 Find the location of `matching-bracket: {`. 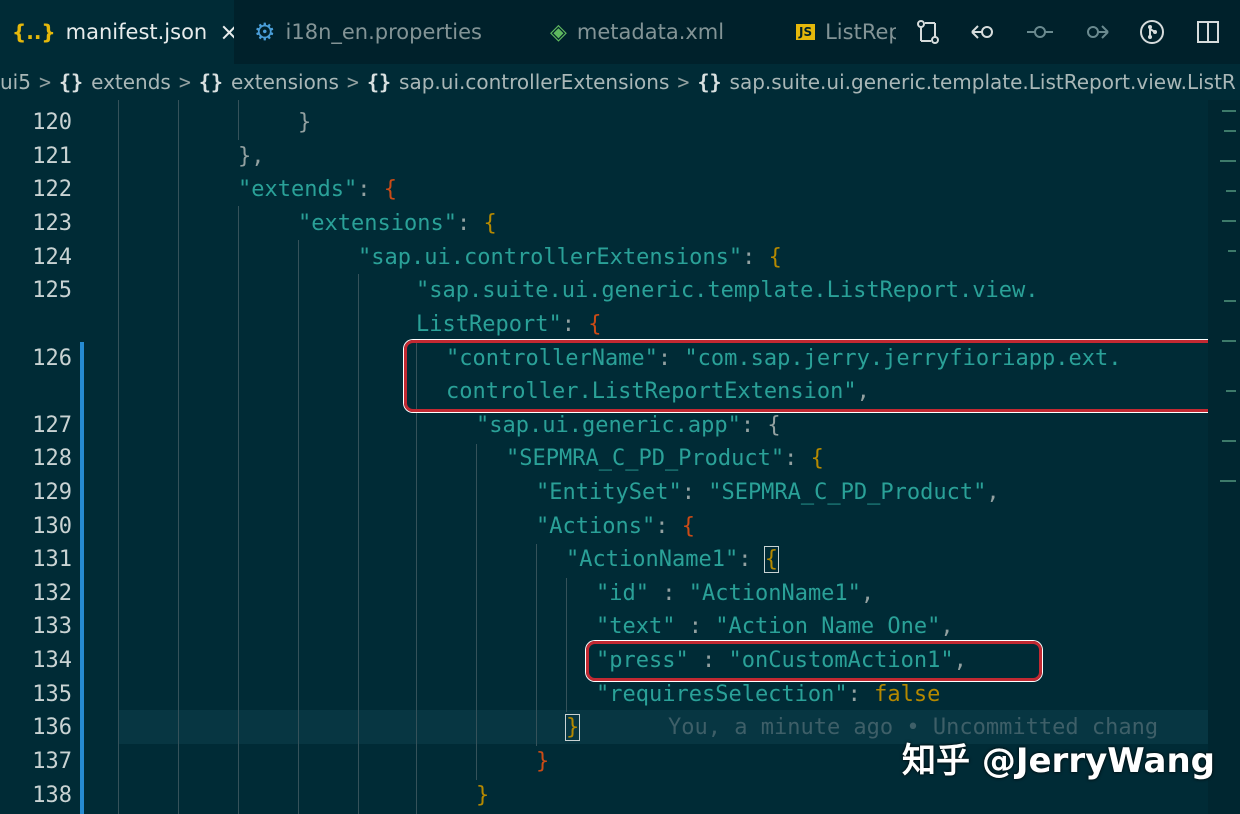

matching-bracket: { is located at coordinates (771, 559).